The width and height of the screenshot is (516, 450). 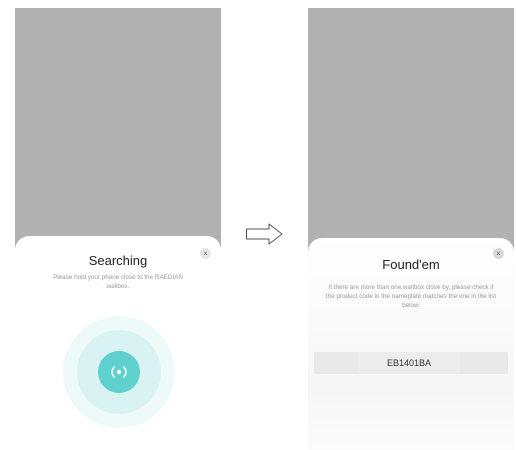 What do you see at coordinates (411, 264) in the screenshot?
I see `found-title: Found'em` at bounding box center [411, 264].